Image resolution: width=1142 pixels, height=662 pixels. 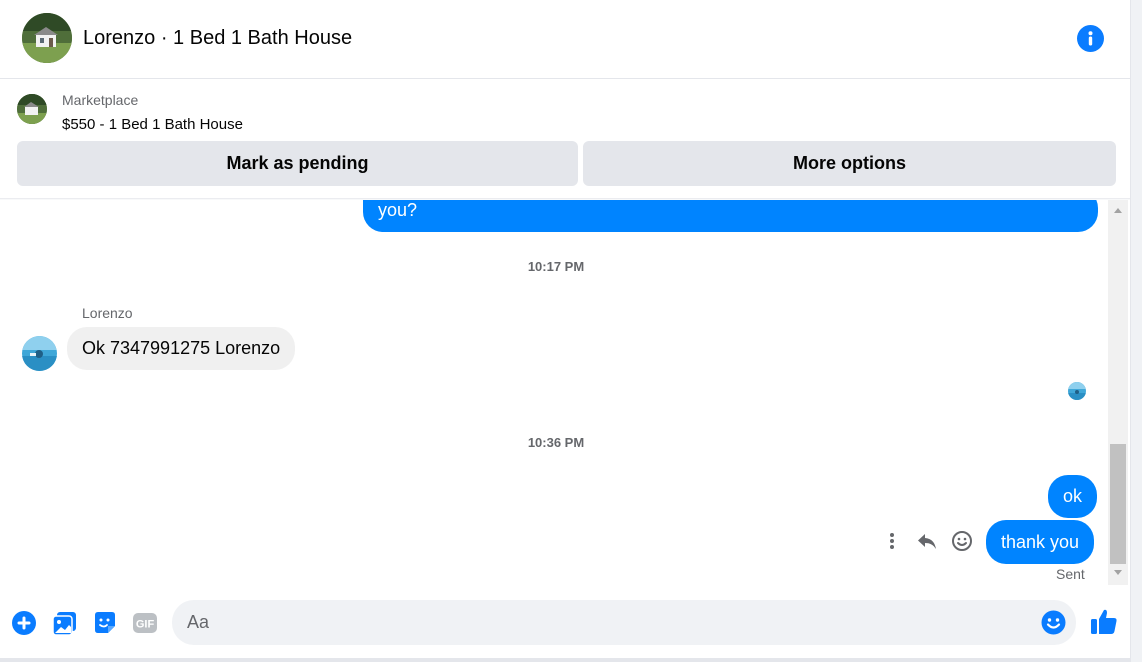 I want to click on info-icon, so click(x=1090, y=38).